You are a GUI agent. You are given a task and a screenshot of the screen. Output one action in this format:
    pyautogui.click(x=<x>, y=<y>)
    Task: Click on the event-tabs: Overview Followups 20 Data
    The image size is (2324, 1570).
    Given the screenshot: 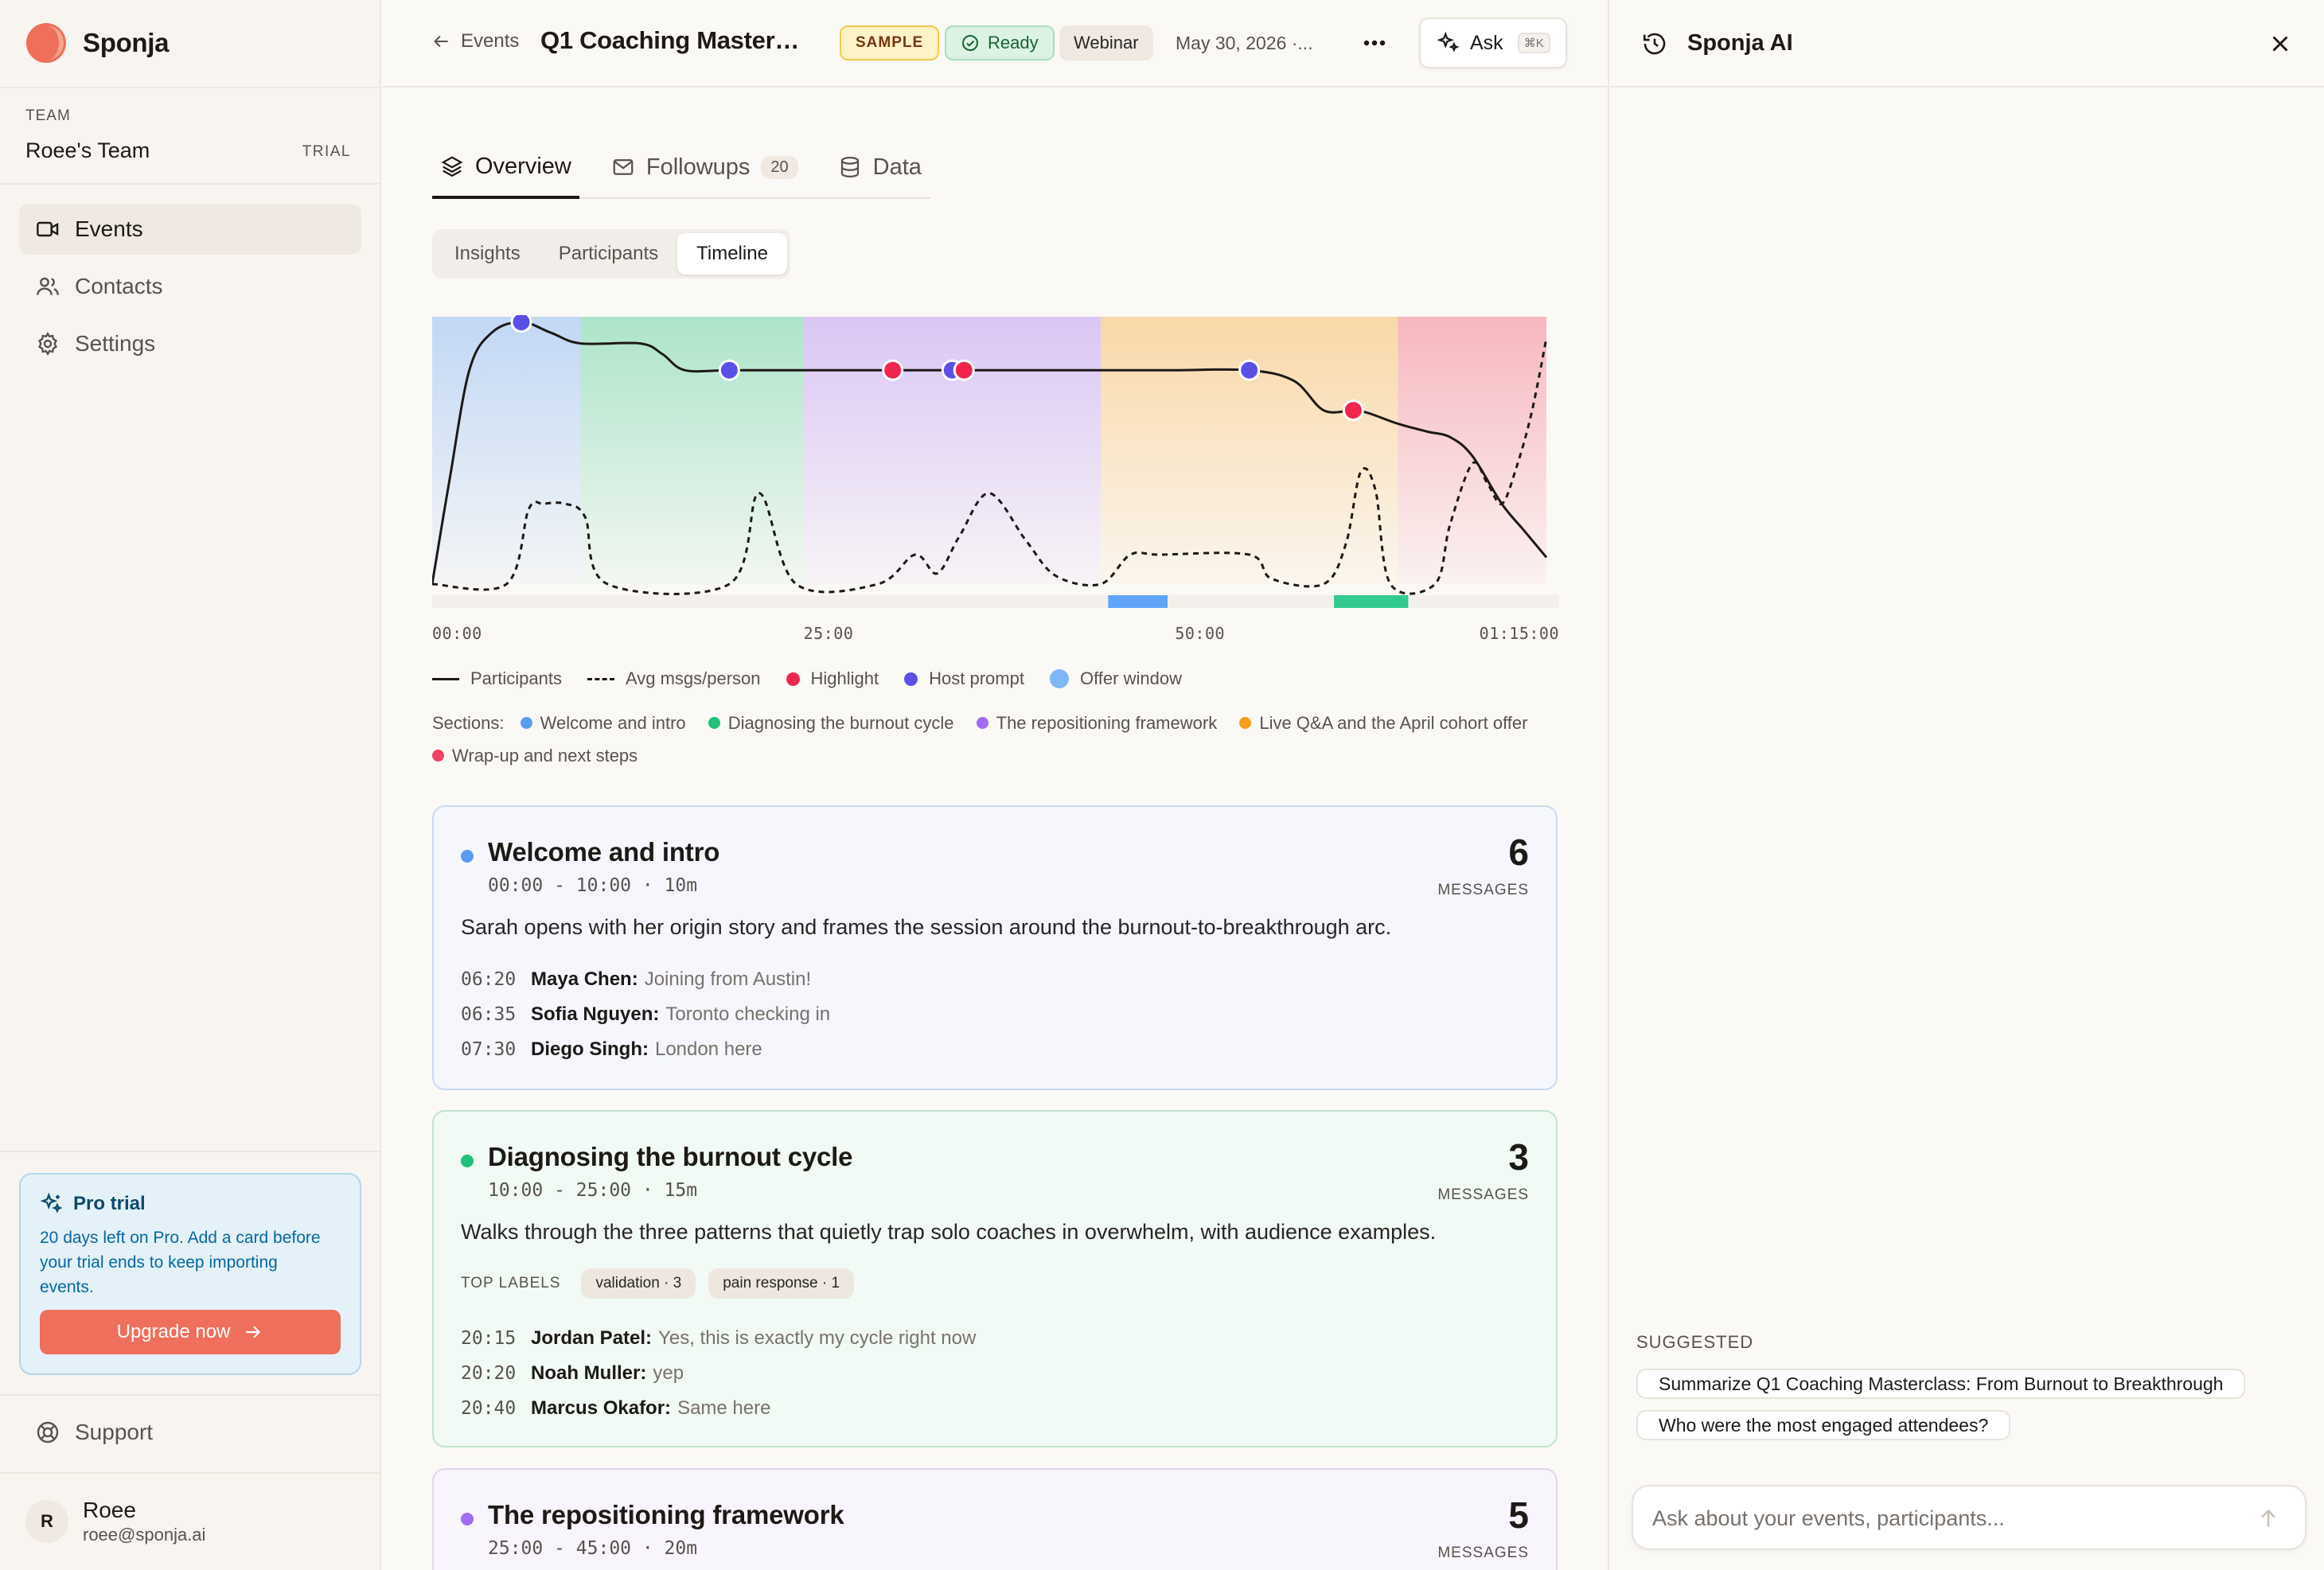 What is the action you would take?
    pyautogui.click(x=681, y=168)
    